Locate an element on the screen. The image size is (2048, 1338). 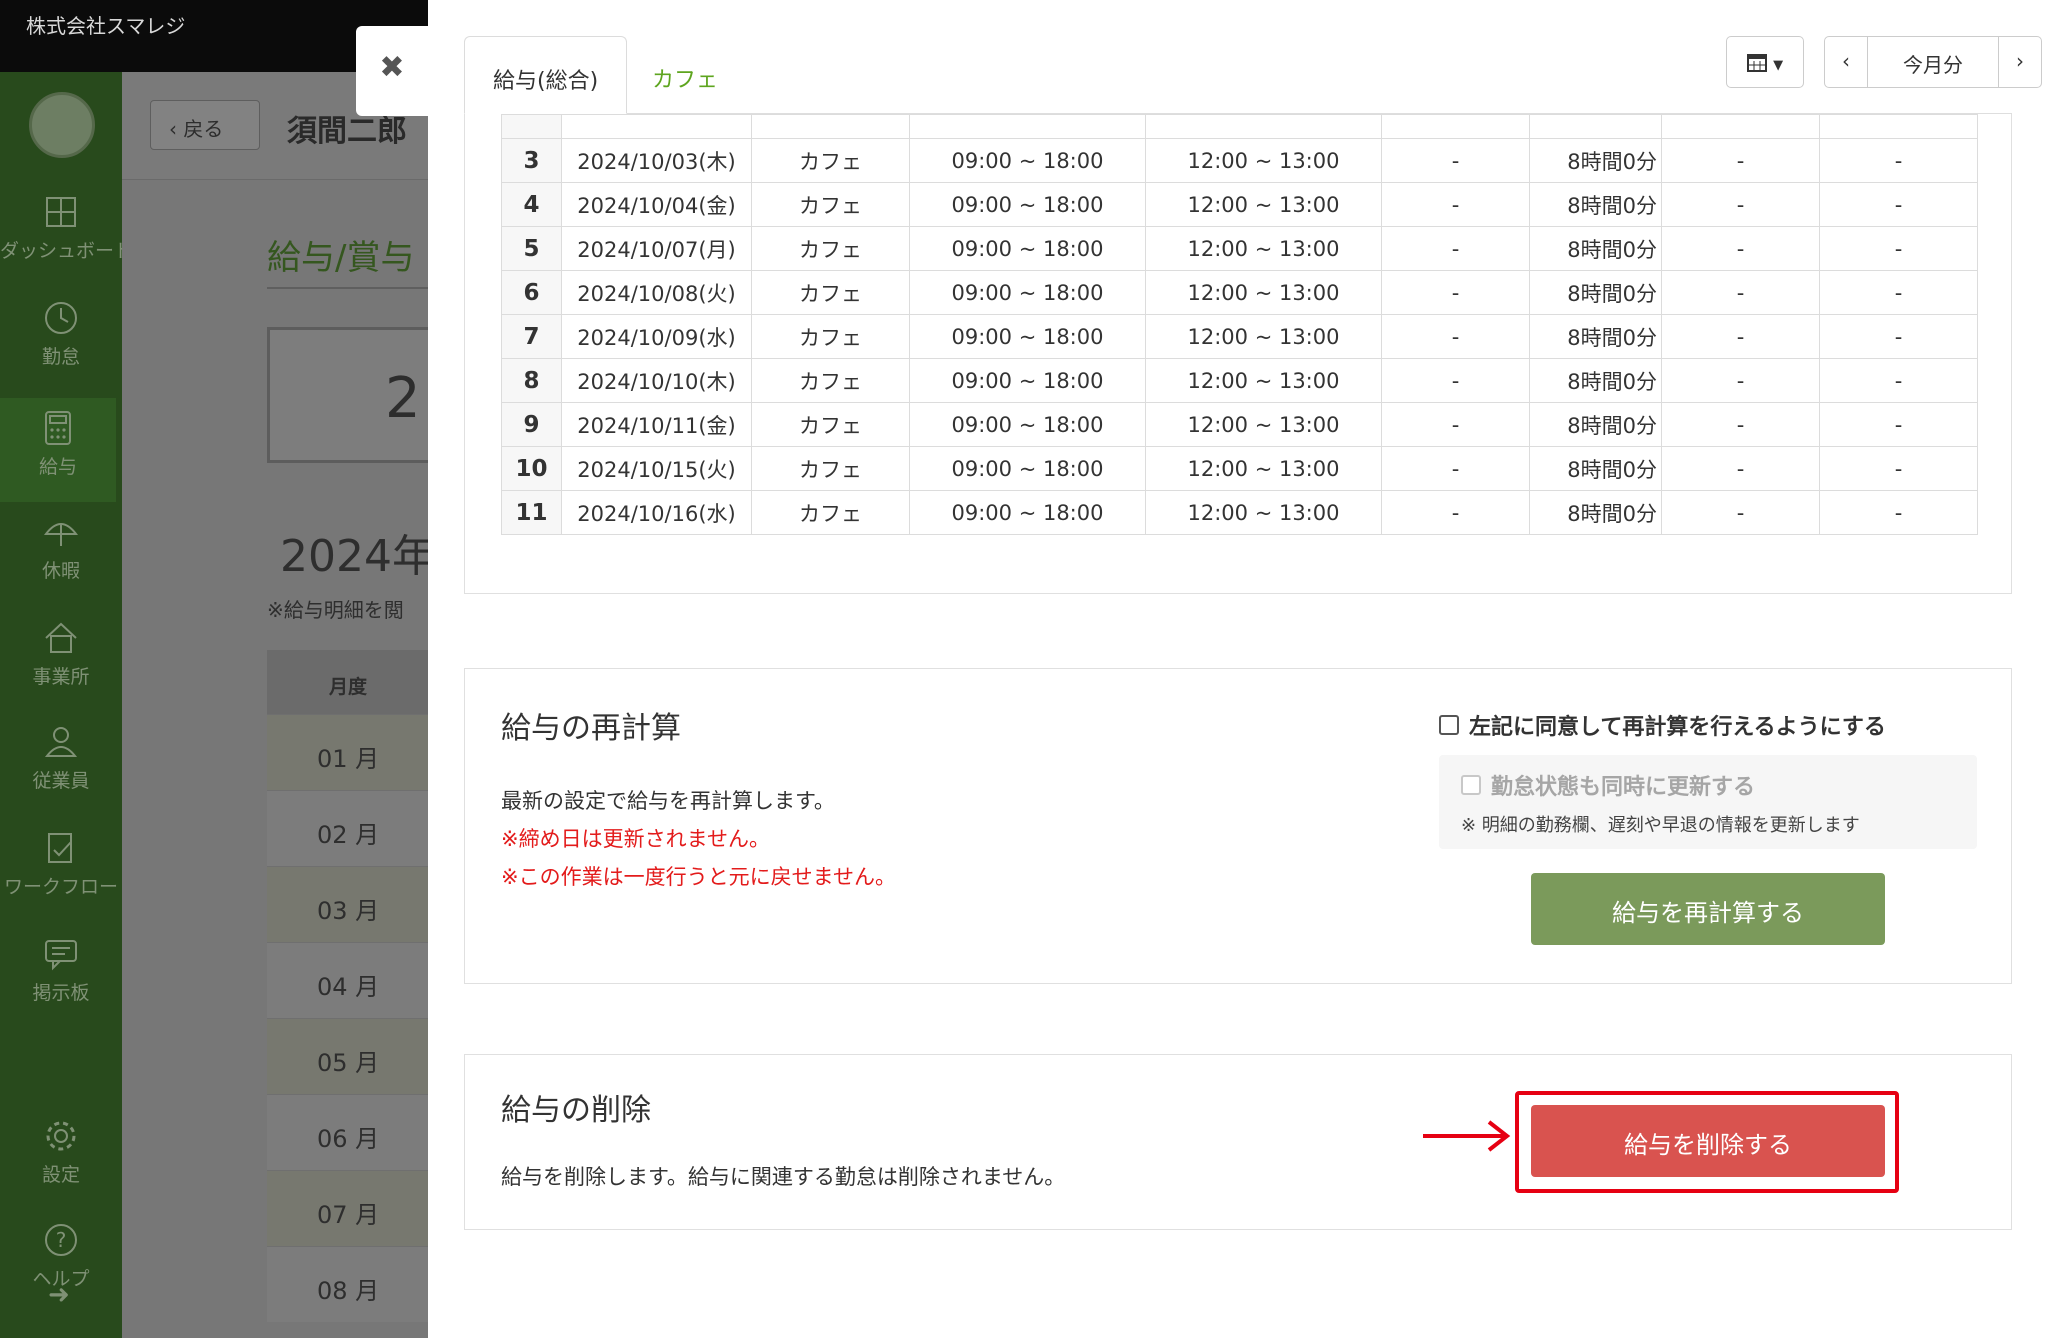
expand-sidebar-icon: ➜ is located at coordinates (59, 1295).